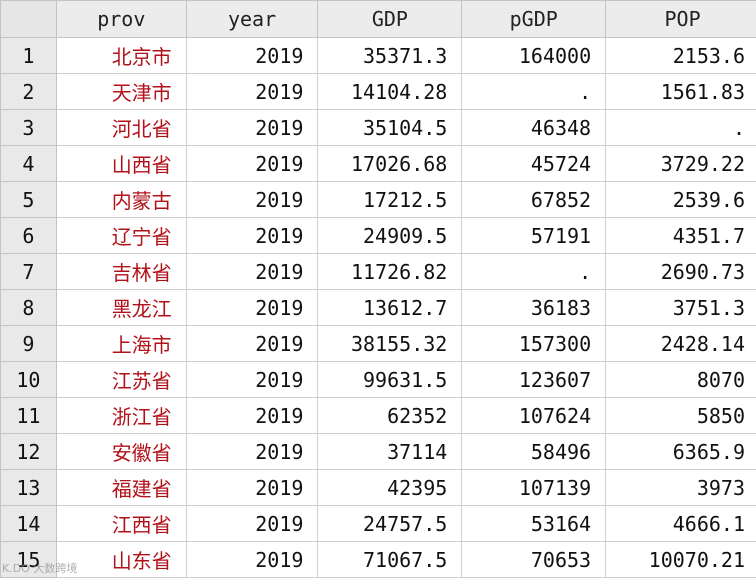  I want to click on cell-pgdp: 70653, so click(534, 559).